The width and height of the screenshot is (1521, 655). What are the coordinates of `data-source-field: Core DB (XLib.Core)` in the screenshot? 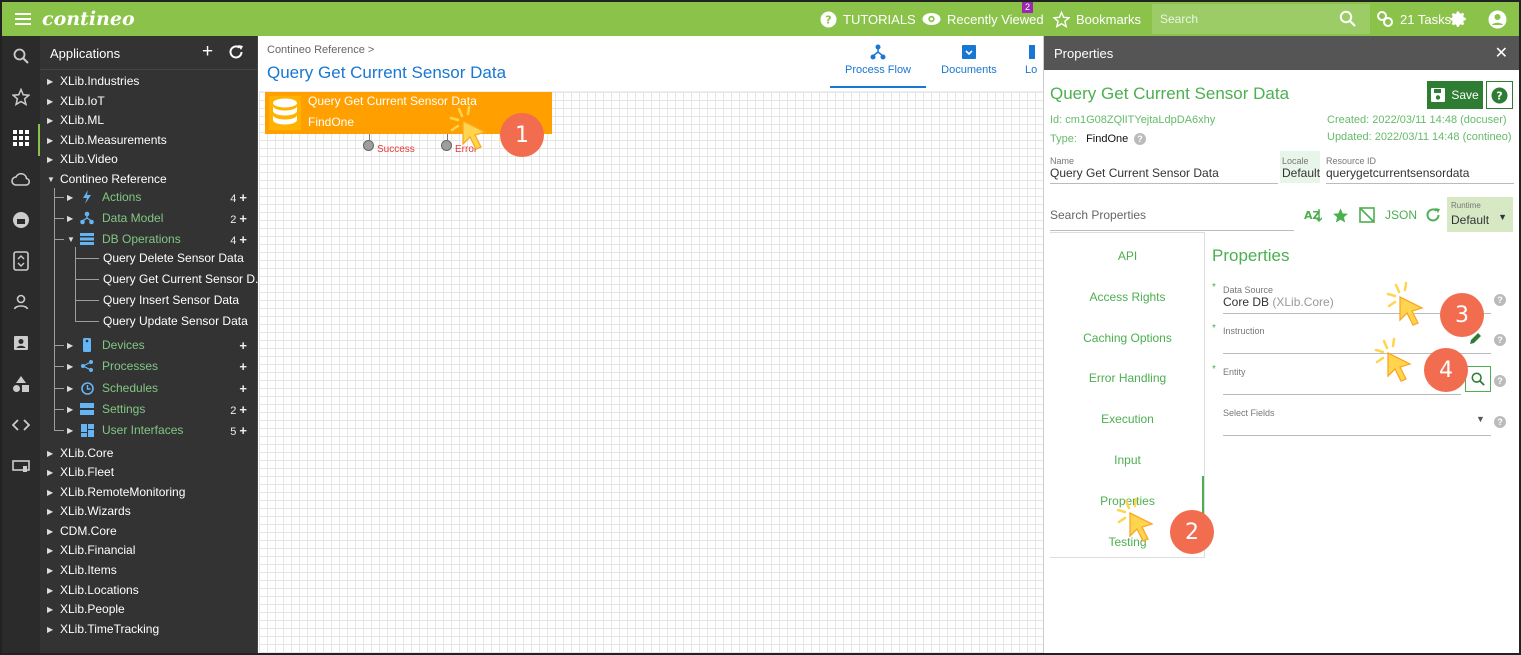 It's located at (1278, 302).